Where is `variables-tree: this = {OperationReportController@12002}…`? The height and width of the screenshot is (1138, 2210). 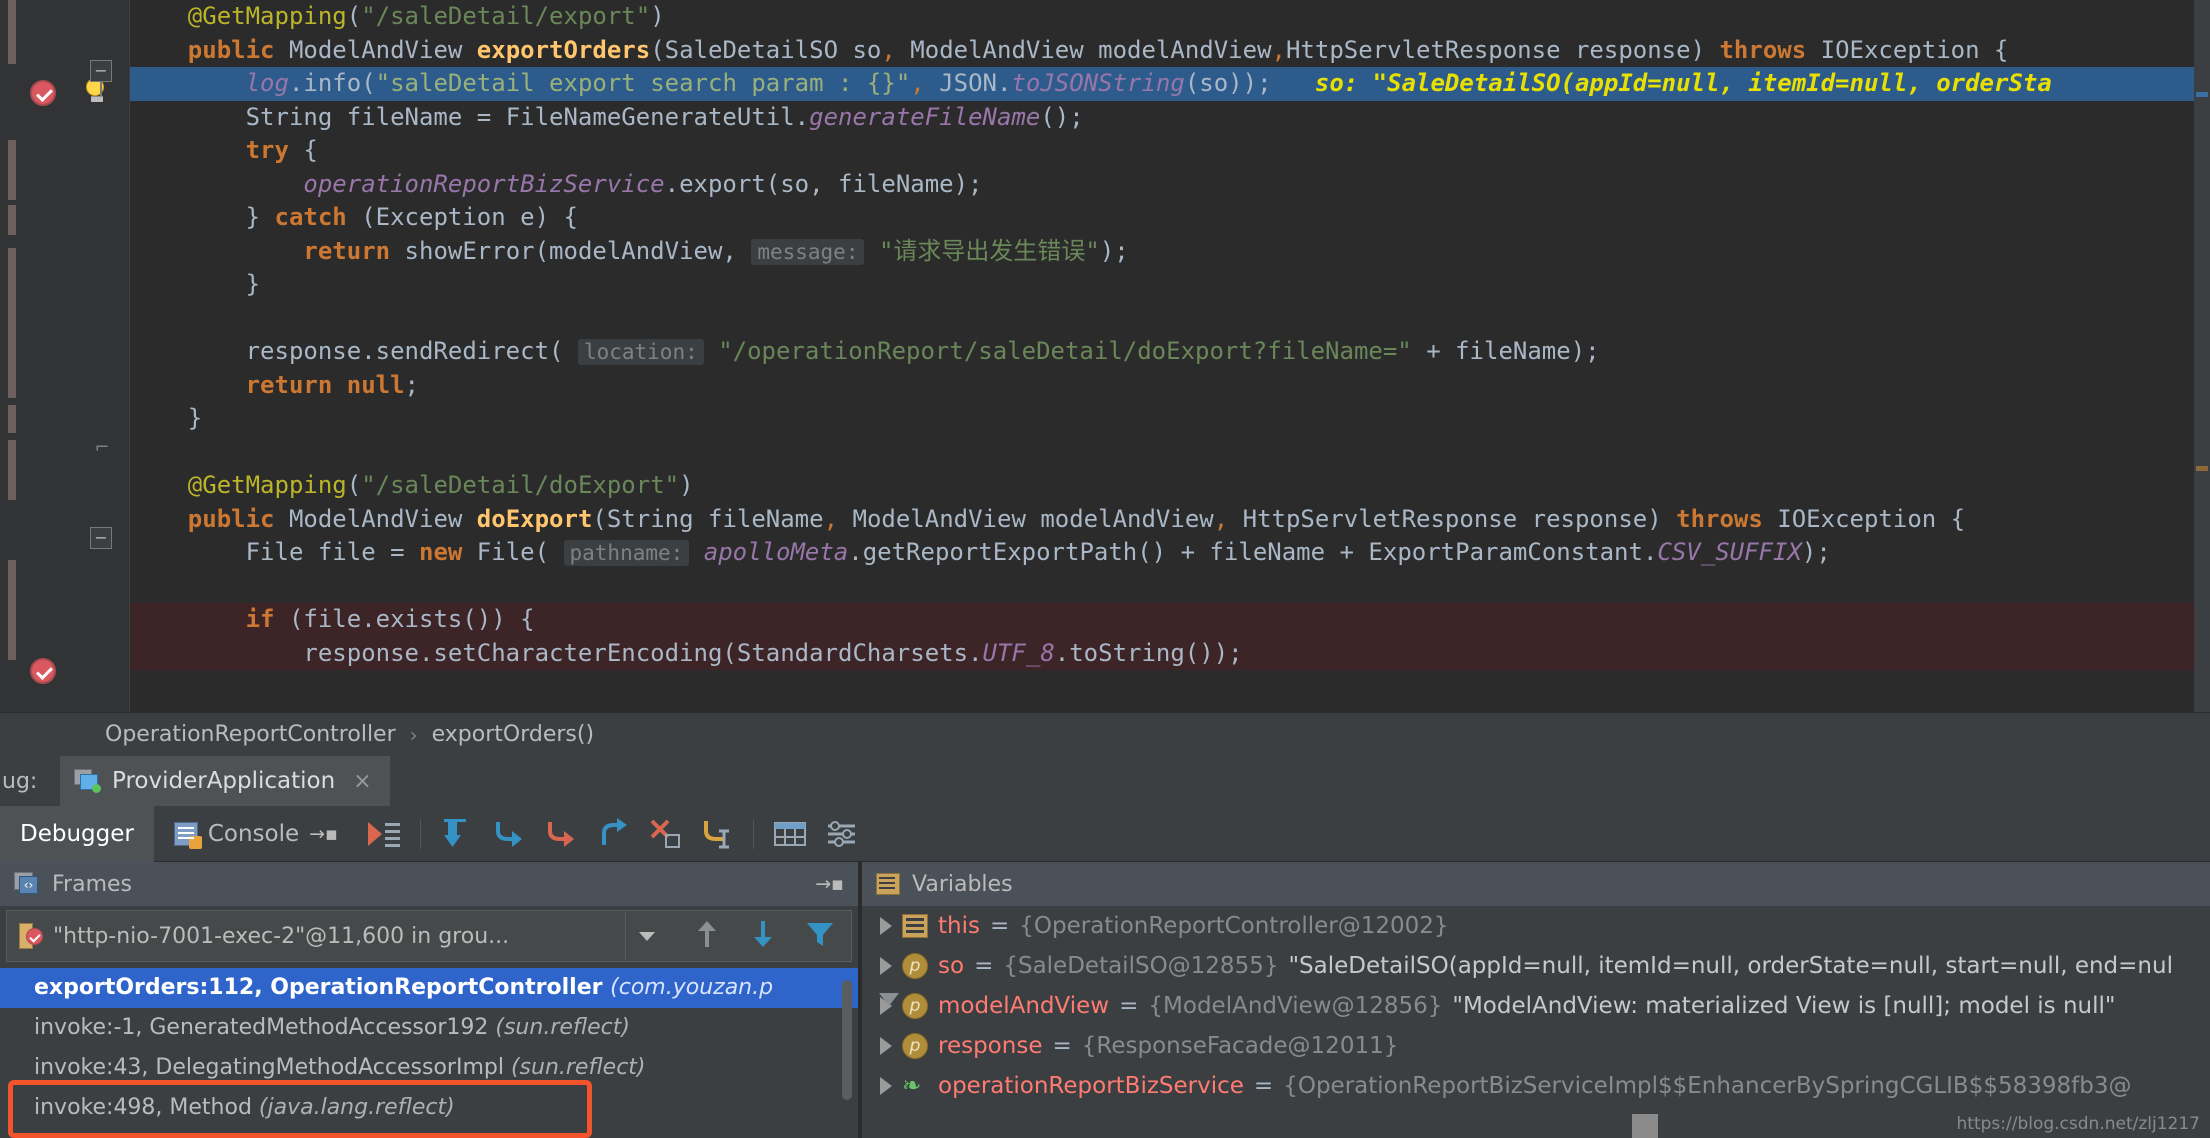 variables-tree: this = {OperationReportController@12002}… is located at coordinates (1536, 1006).